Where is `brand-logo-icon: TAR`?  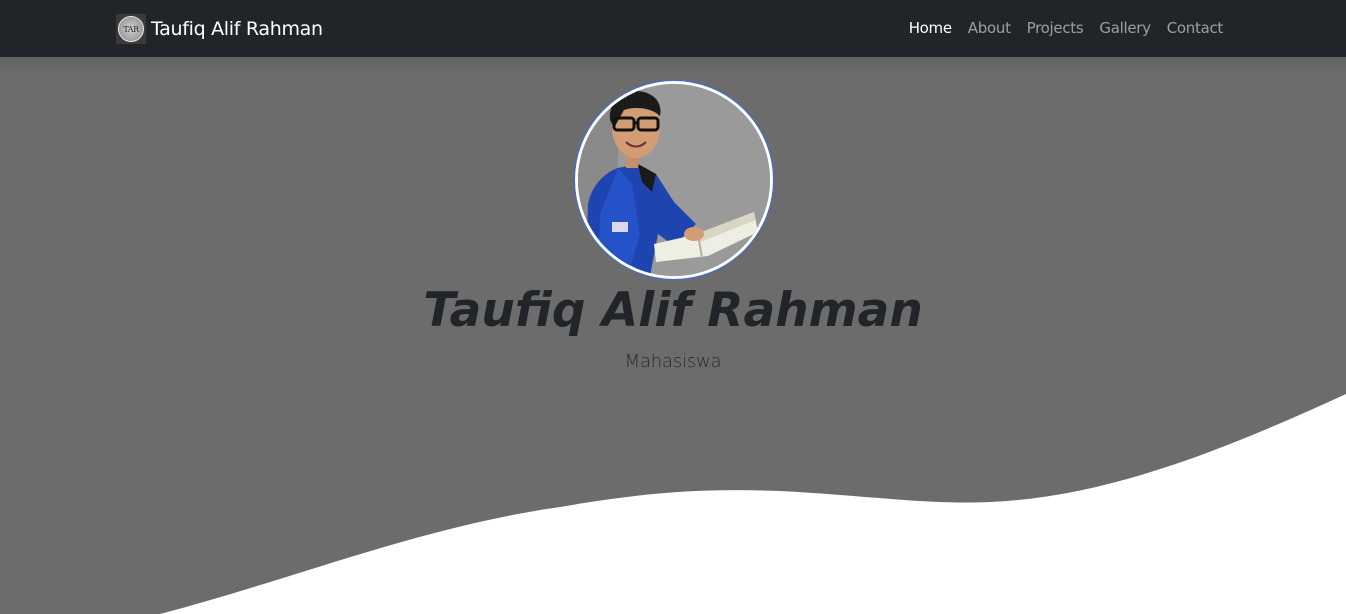
brand-logo-icon: TAR is located at coordinates (131, 29).